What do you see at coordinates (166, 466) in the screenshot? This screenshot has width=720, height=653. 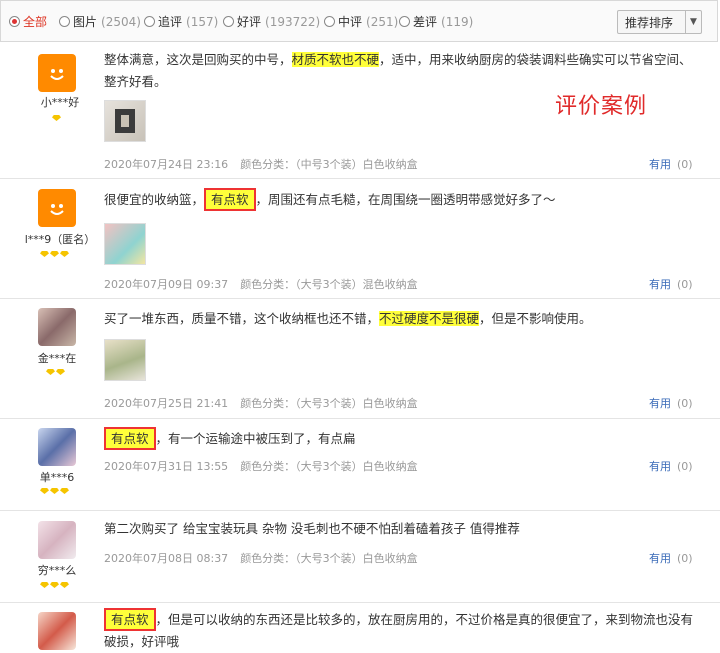 I see `review-date: 2020年07月31日 13:55` at bounding box center [166, 466].